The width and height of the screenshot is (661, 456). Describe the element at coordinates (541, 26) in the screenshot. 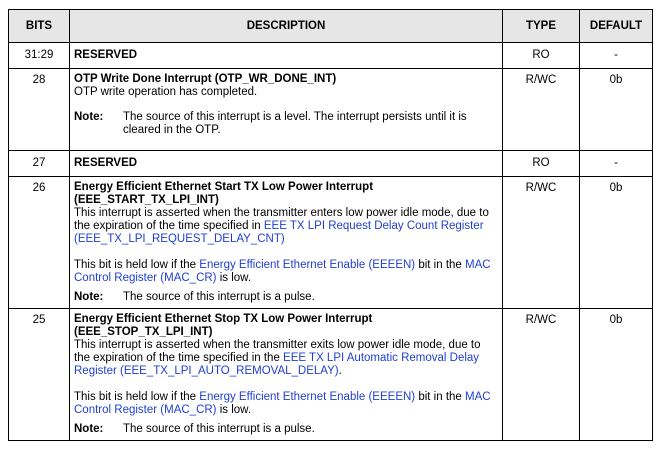

I see `header-type: TYPE` at that location.